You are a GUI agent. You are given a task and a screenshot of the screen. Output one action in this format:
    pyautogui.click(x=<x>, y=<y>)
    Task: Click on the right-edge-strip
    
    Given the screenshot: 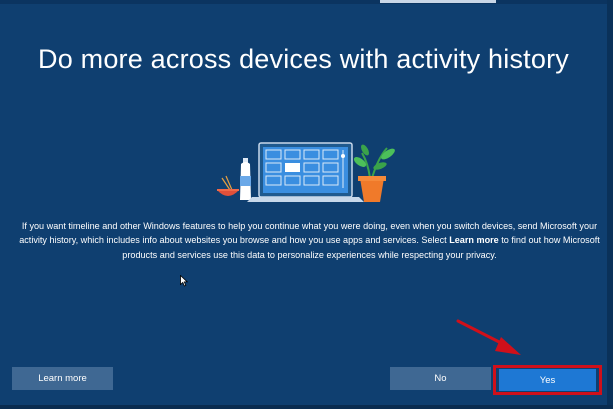 What is the action you would take?
    pyautogui.click(x=610, y=204)
    